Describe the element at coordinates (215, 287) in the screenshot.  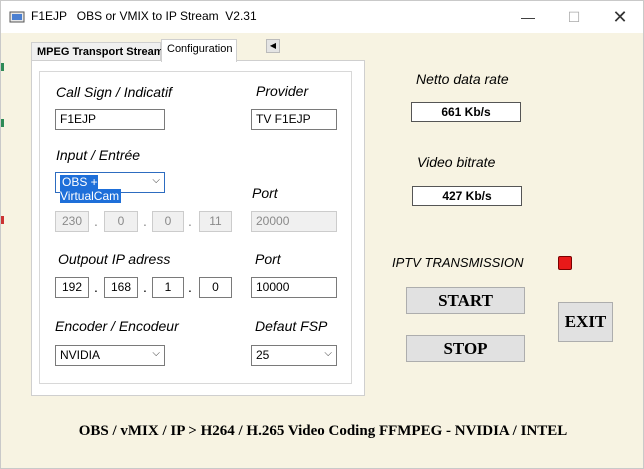
I see `output-ip-octet-4: 0` at that location.